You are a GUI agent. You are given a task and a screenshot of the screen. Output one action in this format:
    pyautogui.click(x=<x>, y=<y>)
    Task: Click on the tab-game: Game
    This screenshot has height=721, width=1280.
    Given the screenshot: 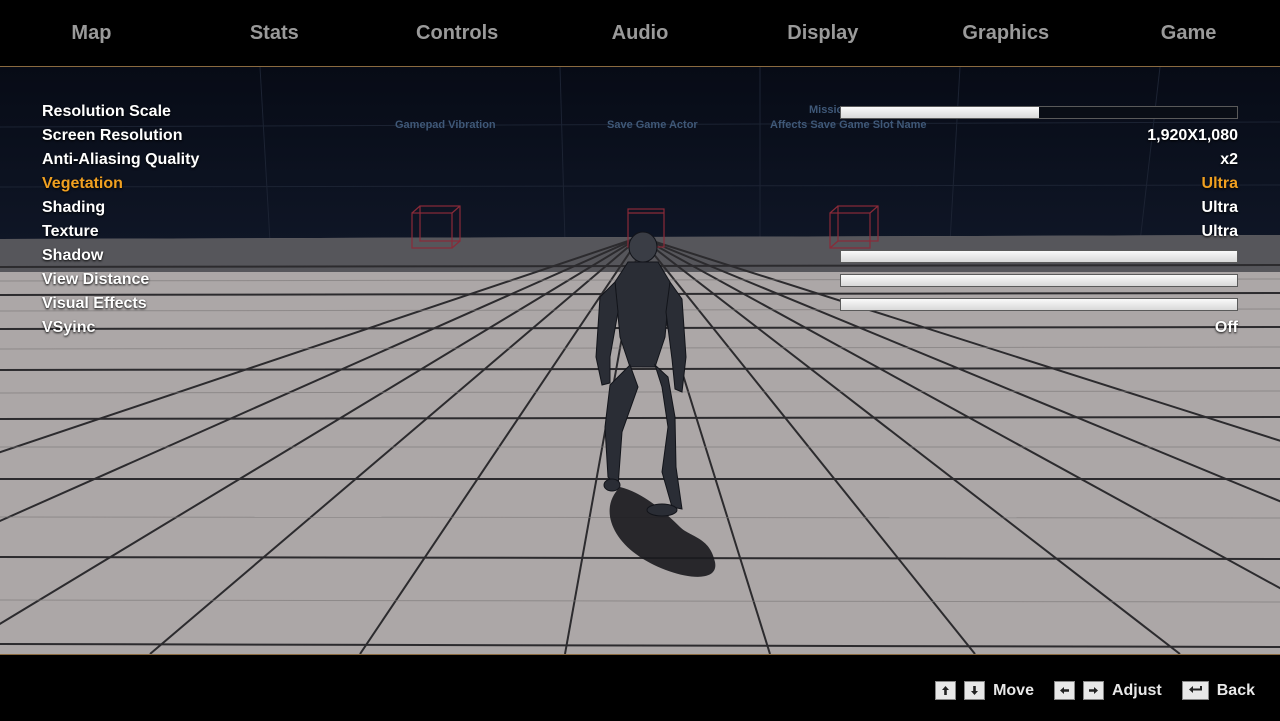 What is the action you would take?
    pyautogui.click(x=1188, y=33)
    